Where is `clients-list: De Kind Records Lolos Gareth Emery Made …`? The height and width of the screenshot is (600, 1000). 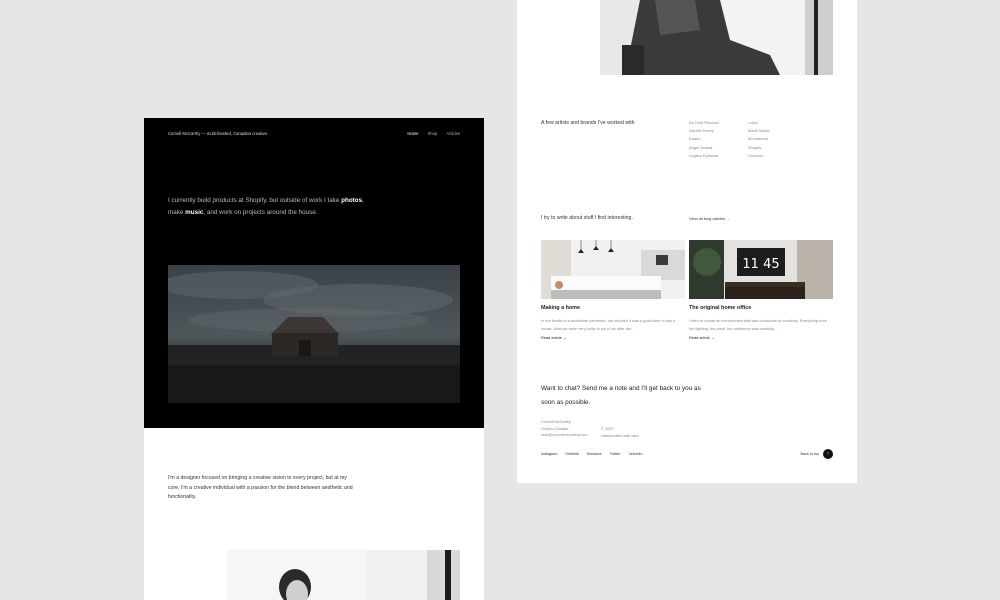
clients-list: De Kind Records Lolos Gareth Emery Made … is located at coordinates (743, 139).